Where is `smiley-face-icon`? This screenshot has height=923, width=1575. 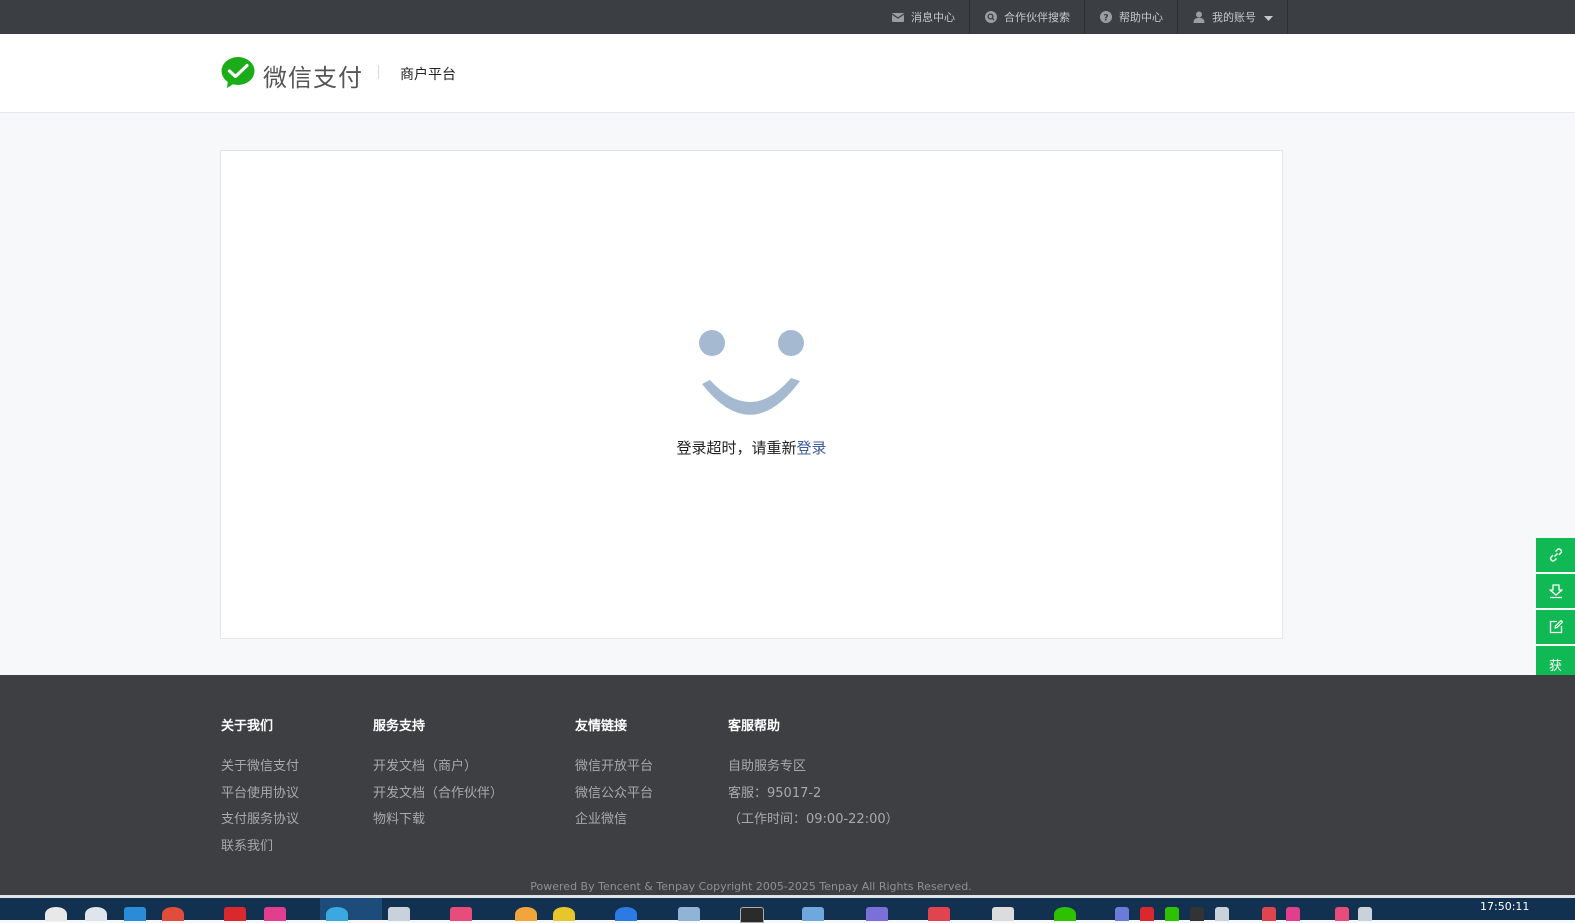
smiley-face-icon is located at coordinates (751, 372).